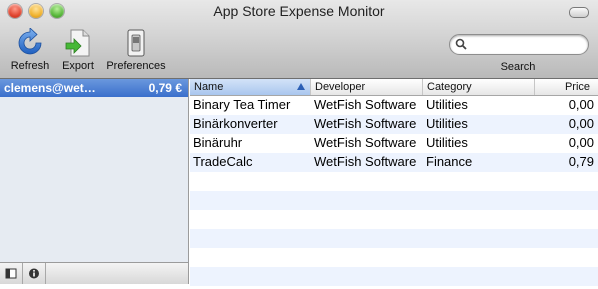 The height and width of the screenshot is (289, 598). I want to click on table-header: Name Developer Category Price, so click(394, 87).